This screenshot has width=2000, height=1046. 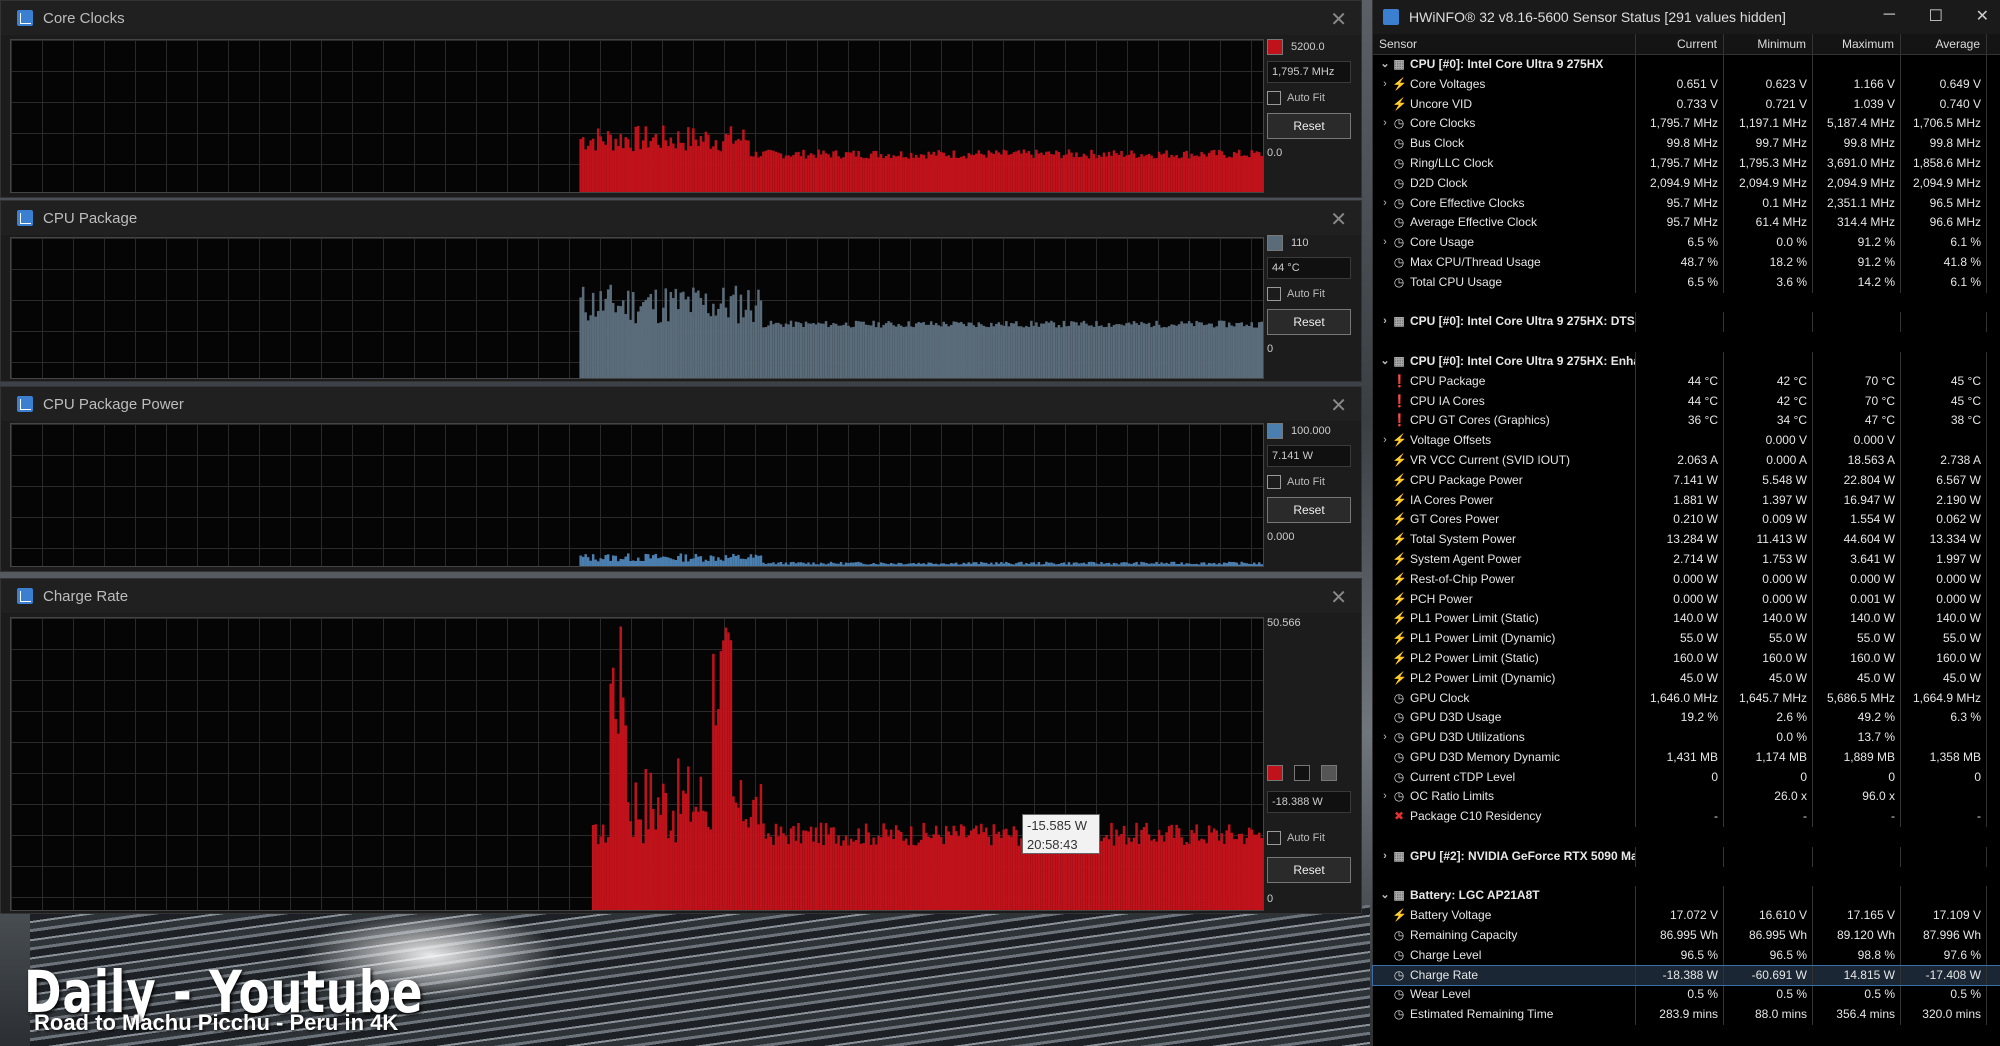 What do you see at coordinates (1686, 282) in the screenshot?
I see `sensor-row: ◷ Total CPU Usage 6.5 % 3.6 % 14.2 % 6.1 %` at bounding box center [1686, 282].